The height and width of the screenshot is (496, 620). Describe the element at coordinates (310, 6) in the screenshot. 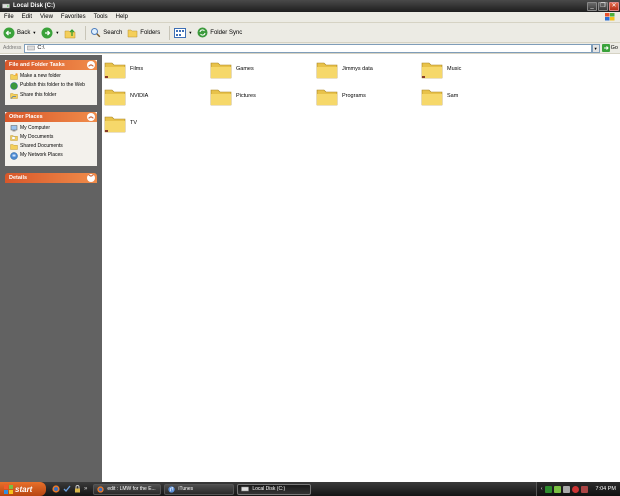

I see `title-bar: Local Disk (C:) _ ❐ ✕` at that location.